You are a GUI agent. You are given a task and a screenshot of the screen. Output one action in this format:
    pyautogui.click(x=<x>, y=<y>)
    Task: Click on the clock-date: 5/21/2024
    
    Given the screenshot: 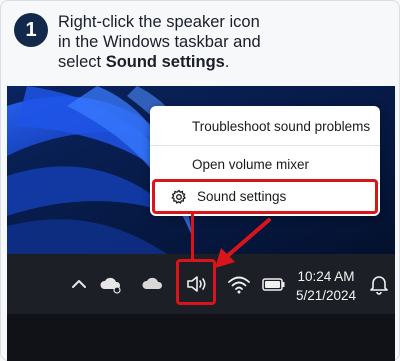 What is the action you would take?
    pyautogui.click(x=326, y=295)
    